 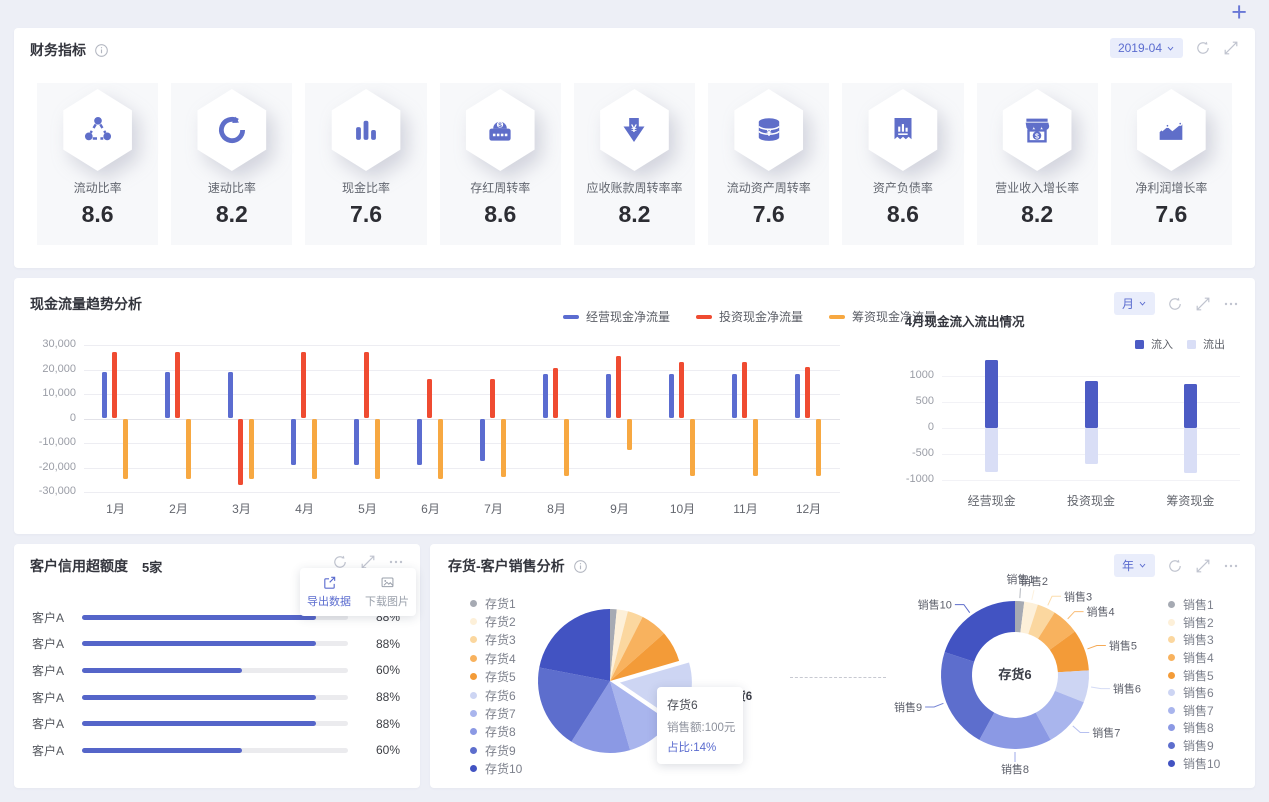 What do you see at coordinates (199, 617) in the screenshot?
I see `credit-bar-fill` at bounding box center [199, 617].